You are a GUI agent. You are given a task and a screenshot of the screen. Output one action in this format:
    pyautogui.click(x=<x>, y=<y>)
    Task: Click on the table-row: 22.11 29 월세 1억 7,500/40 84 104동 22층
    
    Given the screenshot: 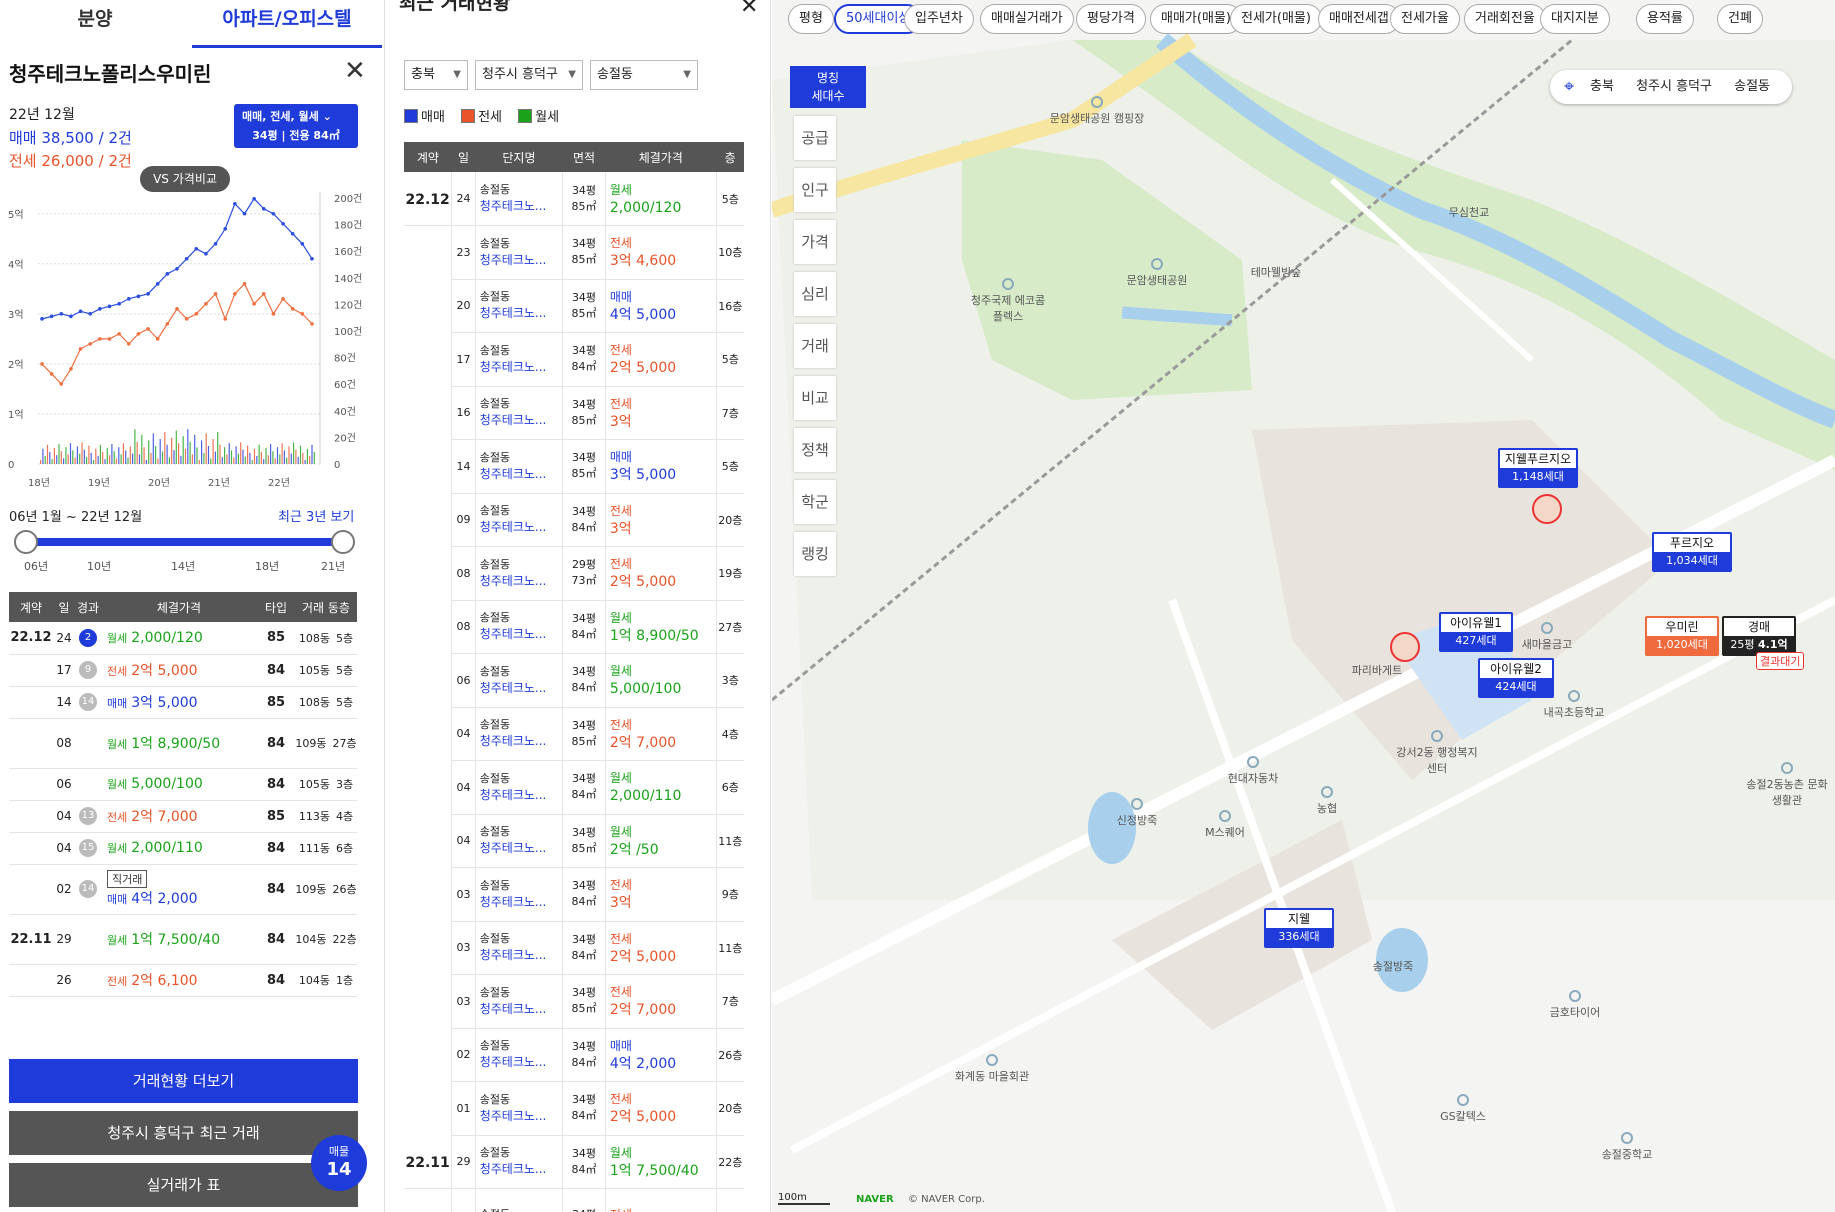 What is the action you would take?
    pyautogui.click(x=183, y=939)
    